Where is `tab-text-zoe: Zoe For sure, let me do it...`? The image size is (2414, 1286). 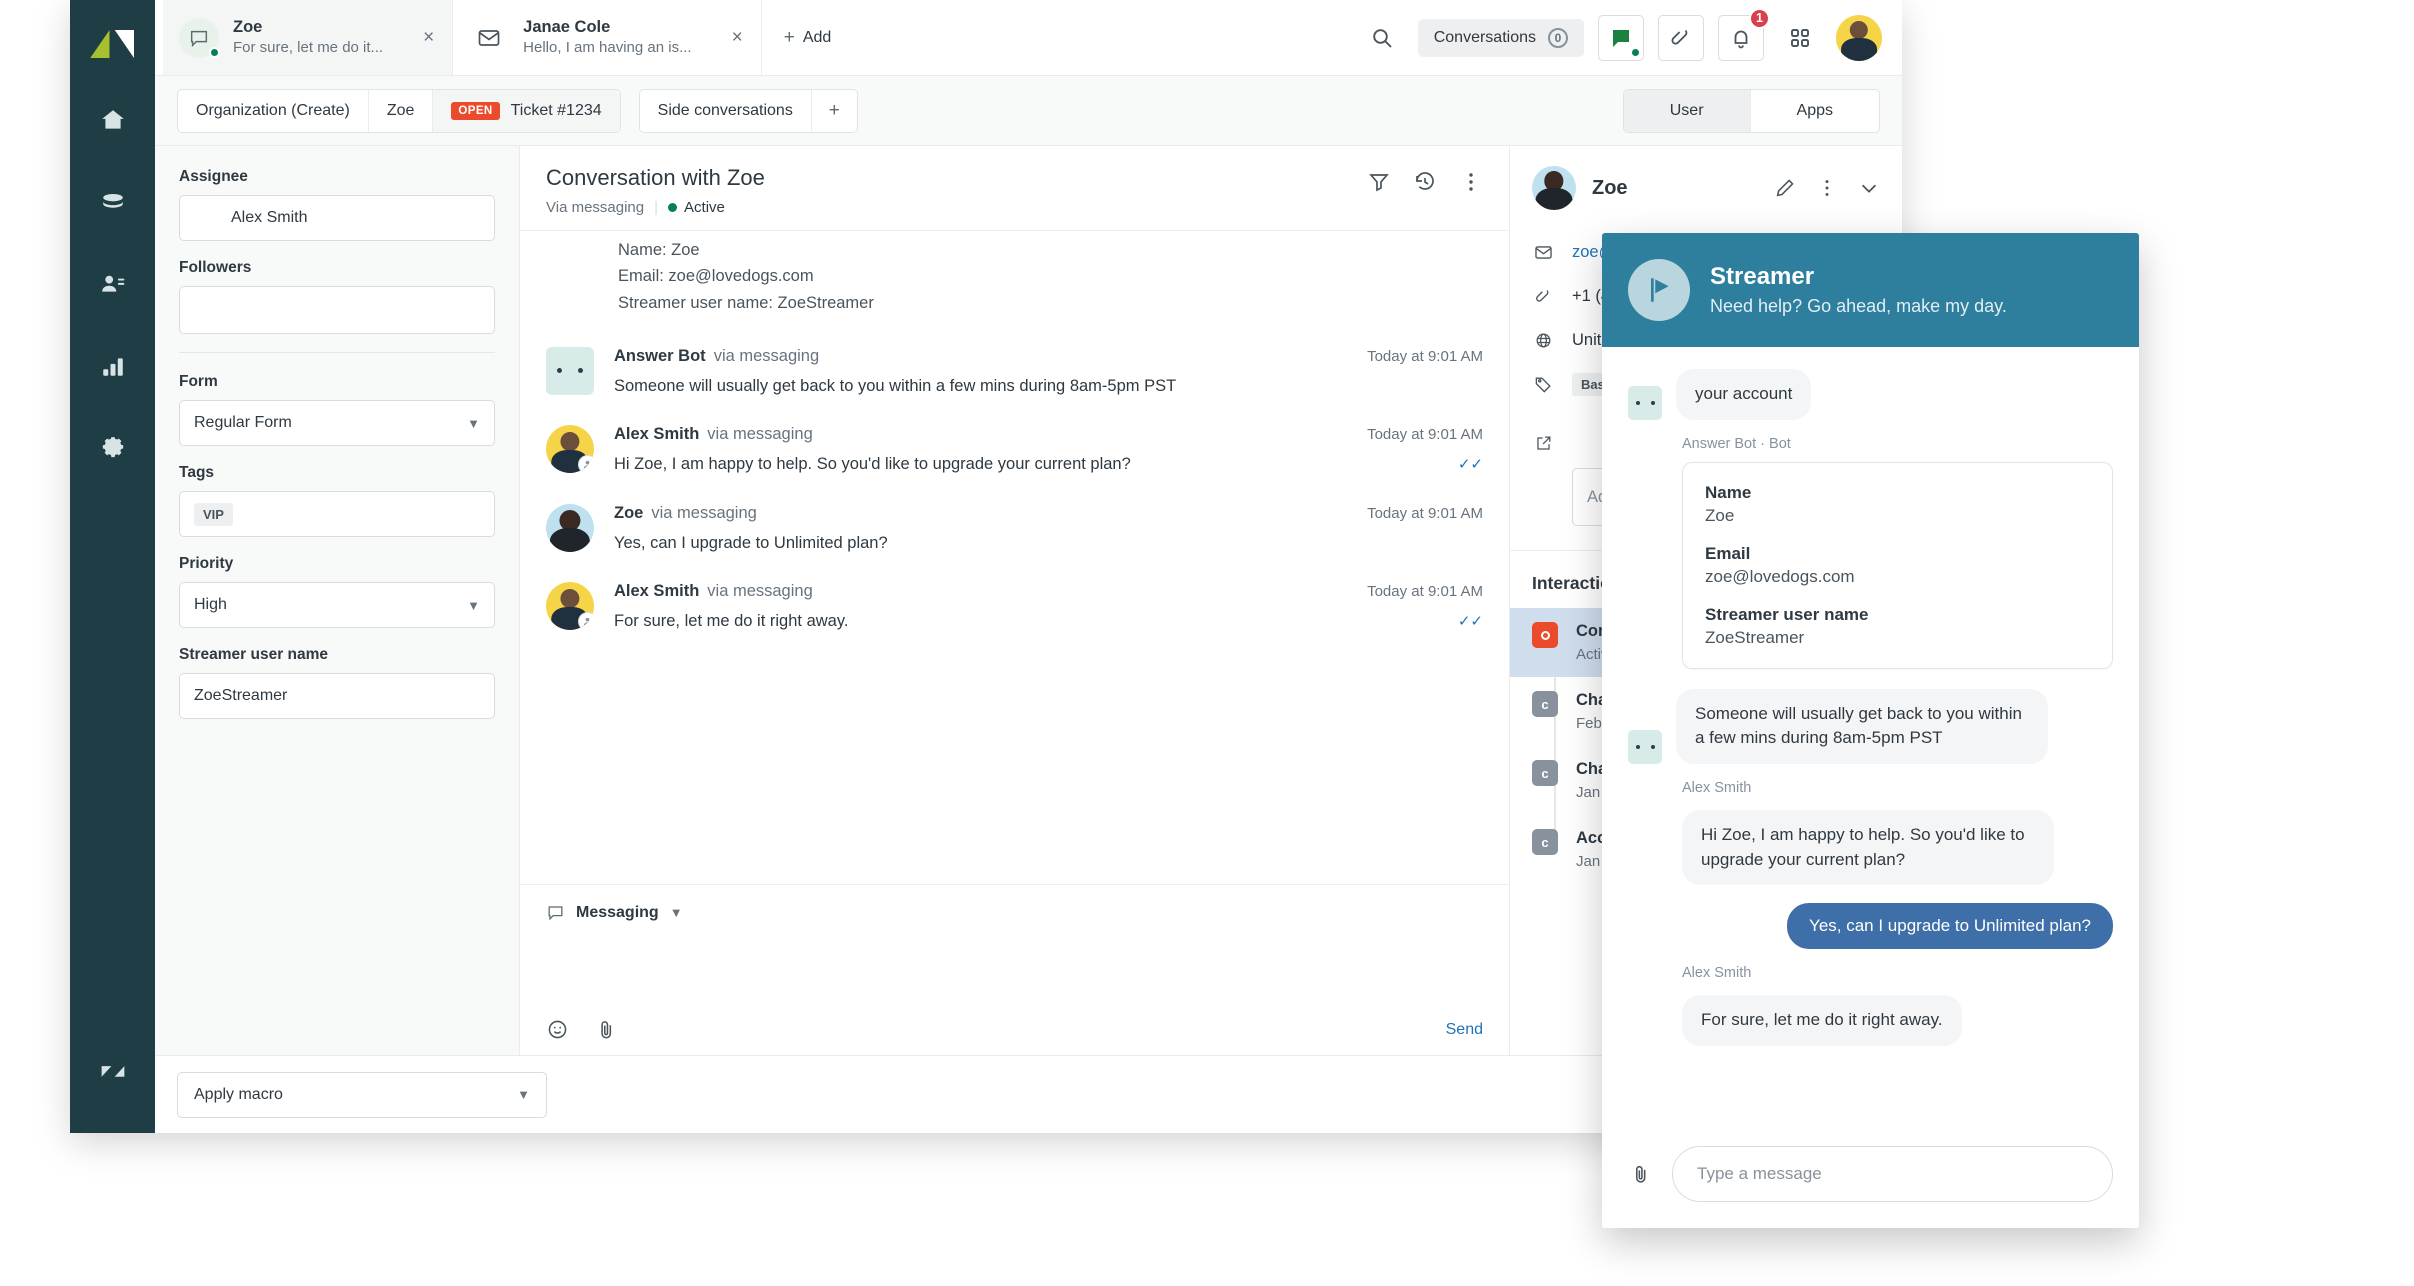
tab-text-zoe: Zoe For sure, let me do it... is located at coordinates (308, 37).